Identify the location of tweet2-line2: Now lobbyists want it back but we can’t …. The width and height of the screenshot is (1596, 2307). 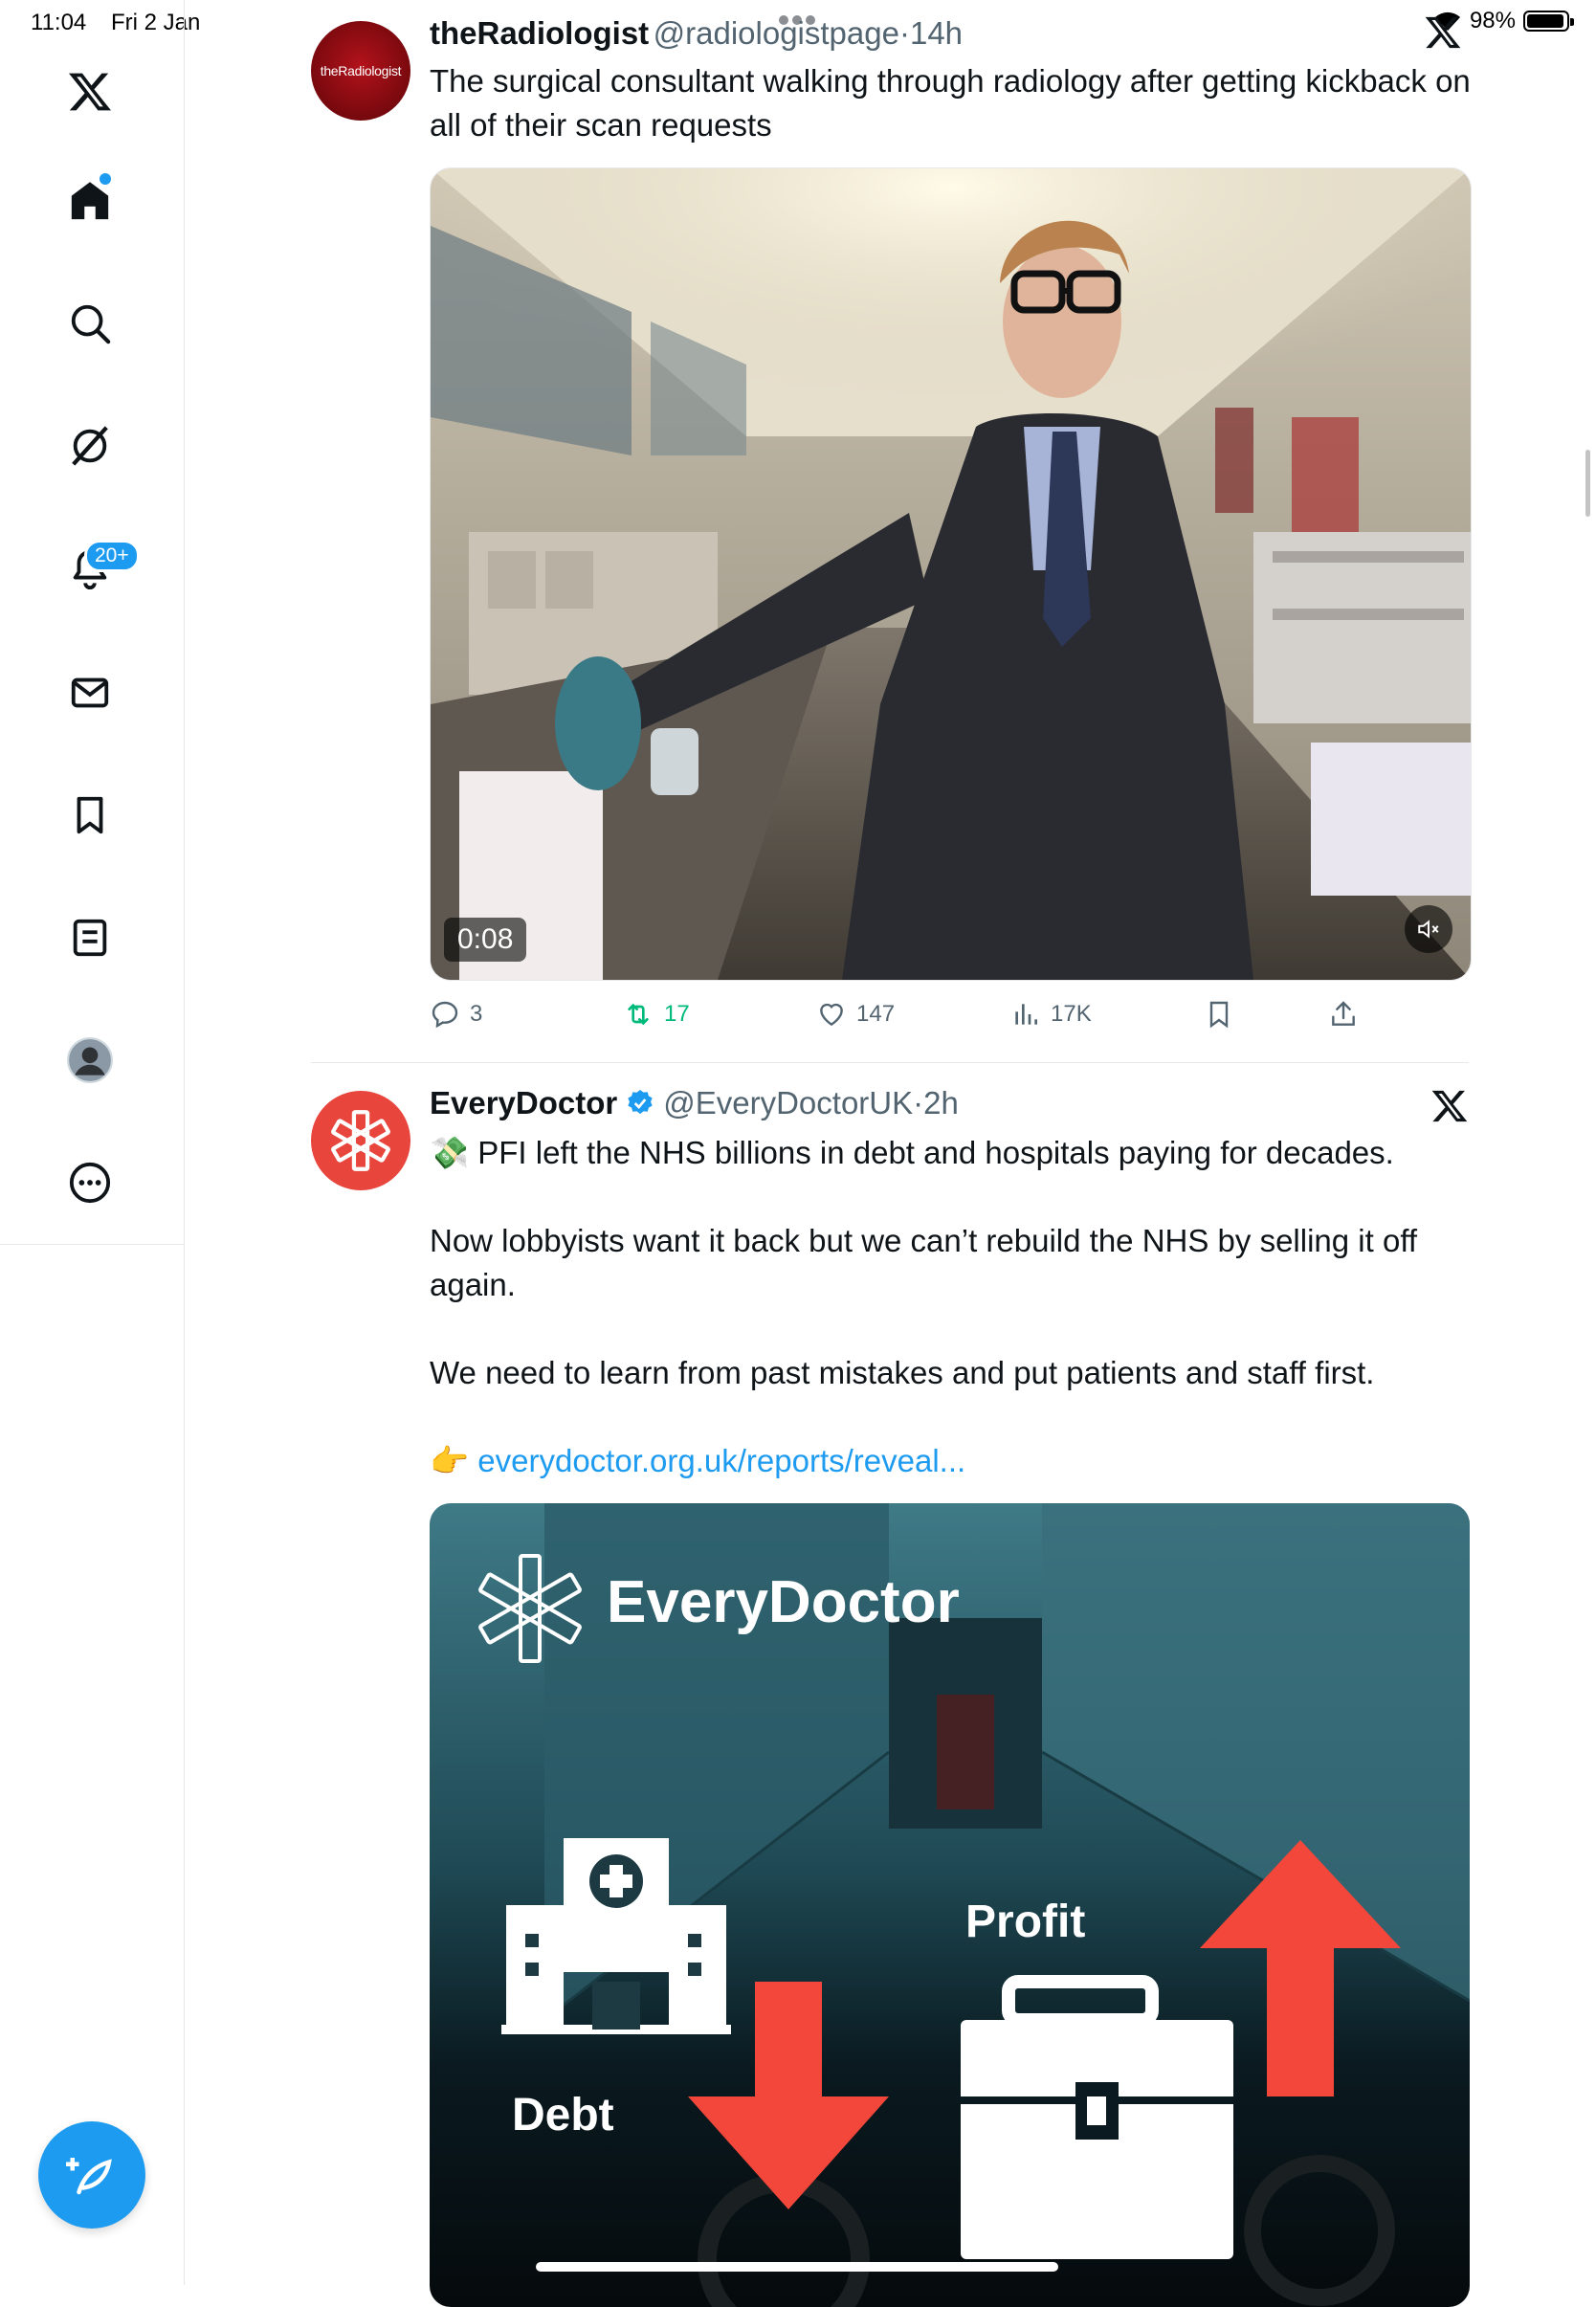
(924, 1262).